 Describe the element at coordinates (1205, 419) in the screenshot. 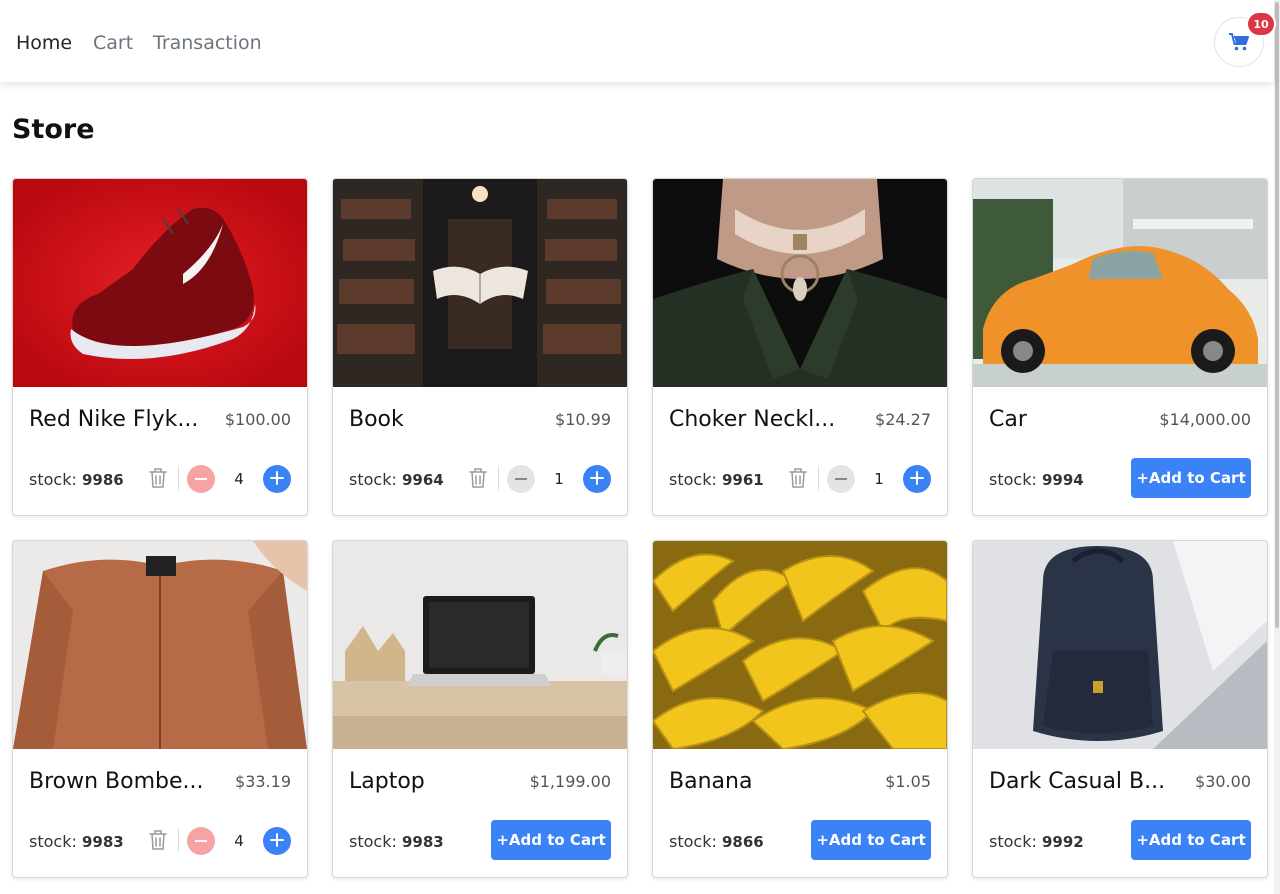

I see `product-price: $14,000.00` at that location.